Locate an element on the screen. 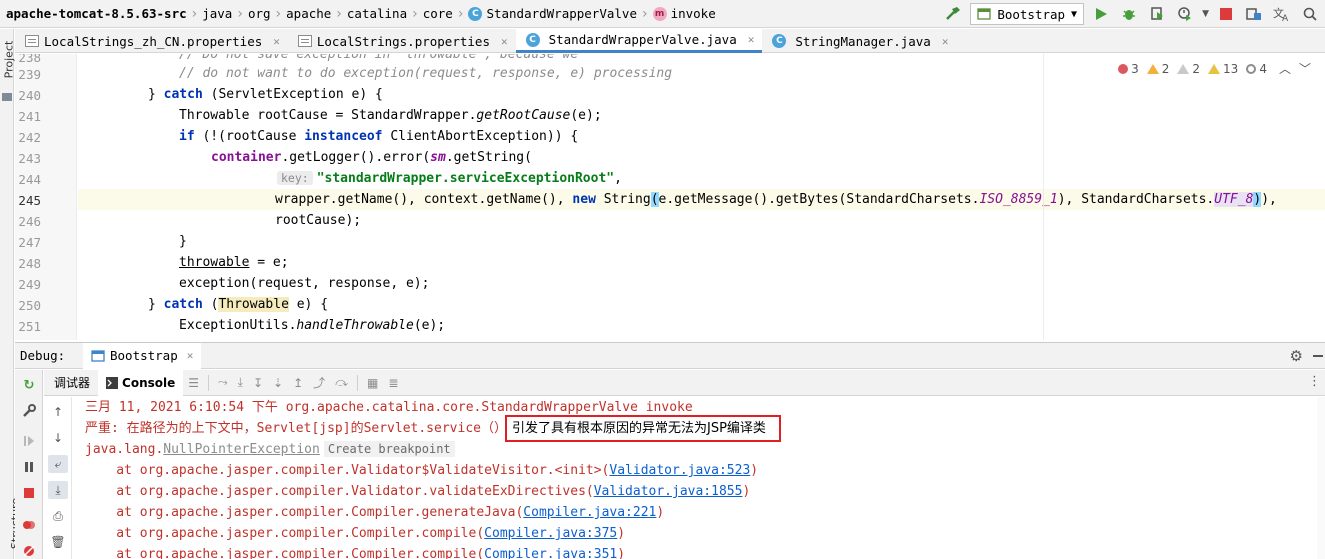  search-icon is located at coordinates (1310, 14).